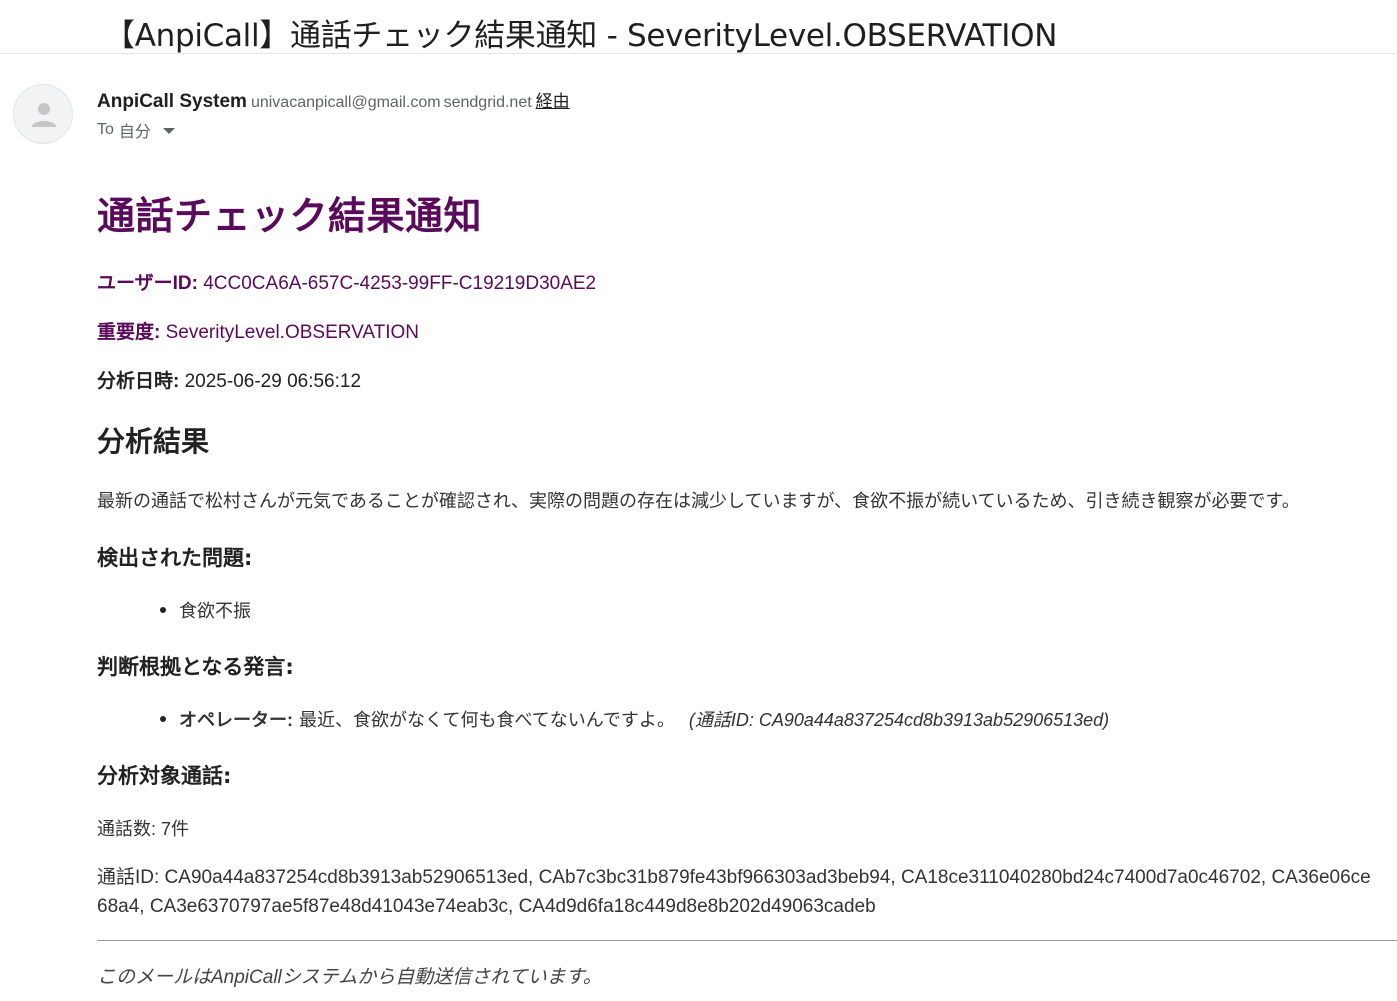 The width and height of the screenshot is (1397, 1001). Describe the element at coordinates (175, 558) in the screenshot. I see `detected-heading: 検出された問題:` at that location.